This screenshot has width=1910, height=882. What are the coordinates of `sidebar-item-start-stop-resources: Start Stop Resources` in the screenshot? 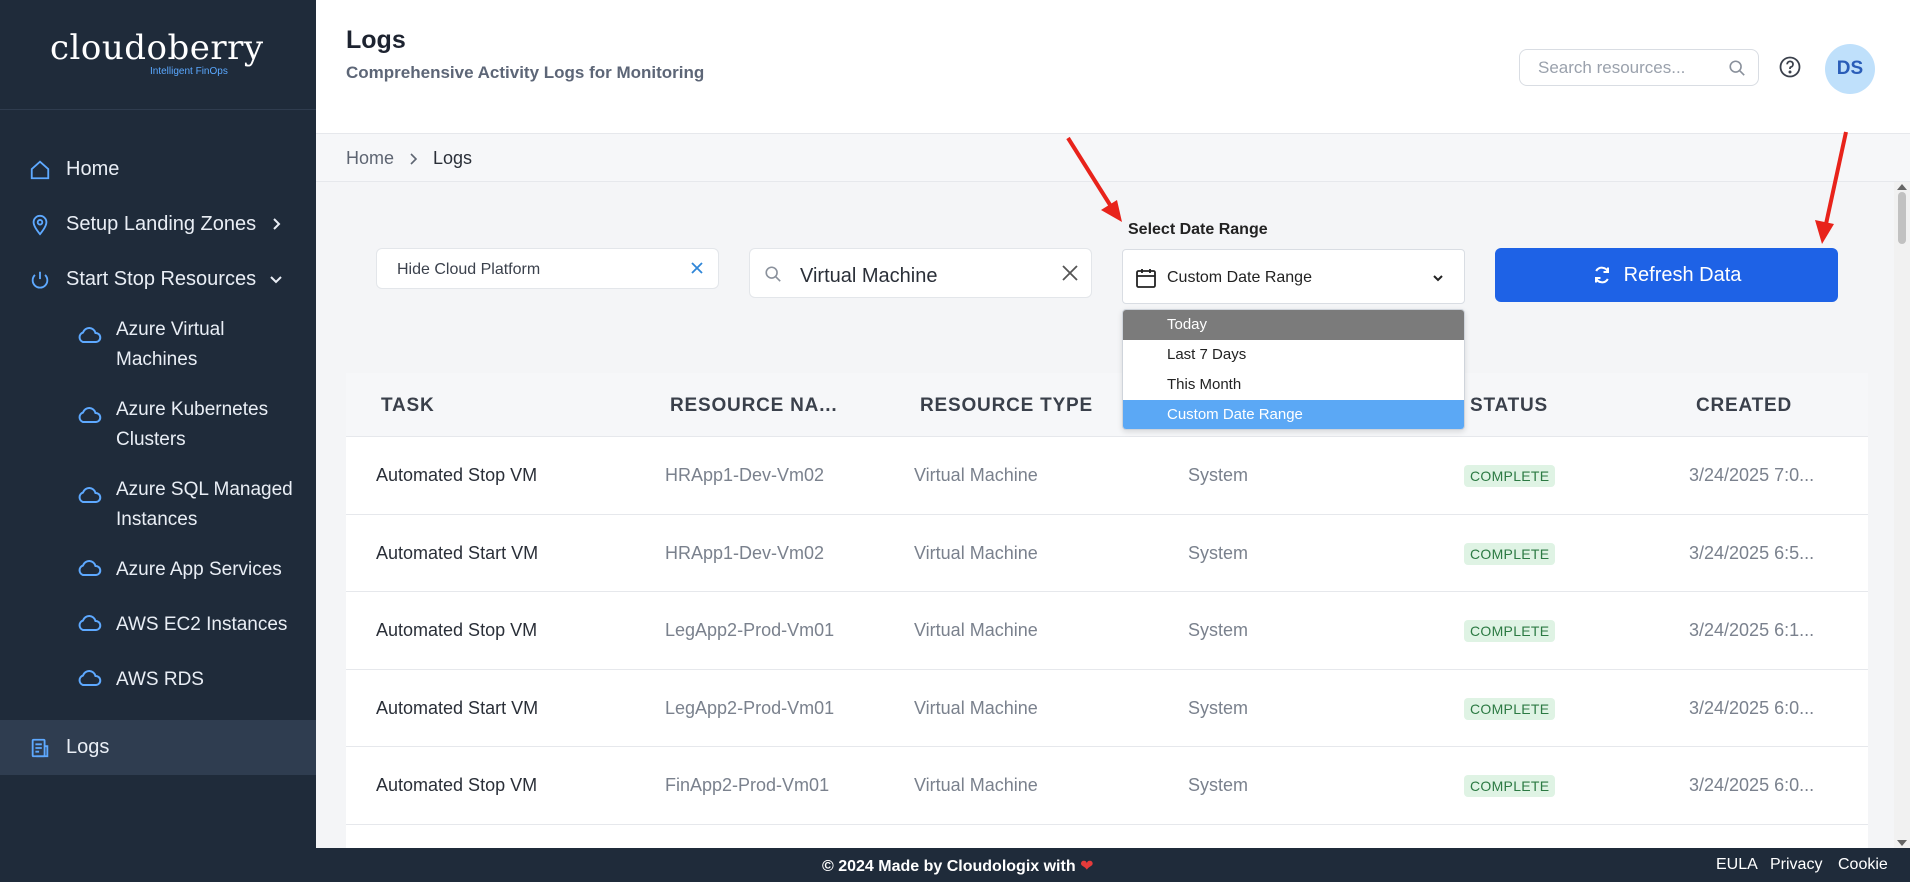 It's located at (158, 279).